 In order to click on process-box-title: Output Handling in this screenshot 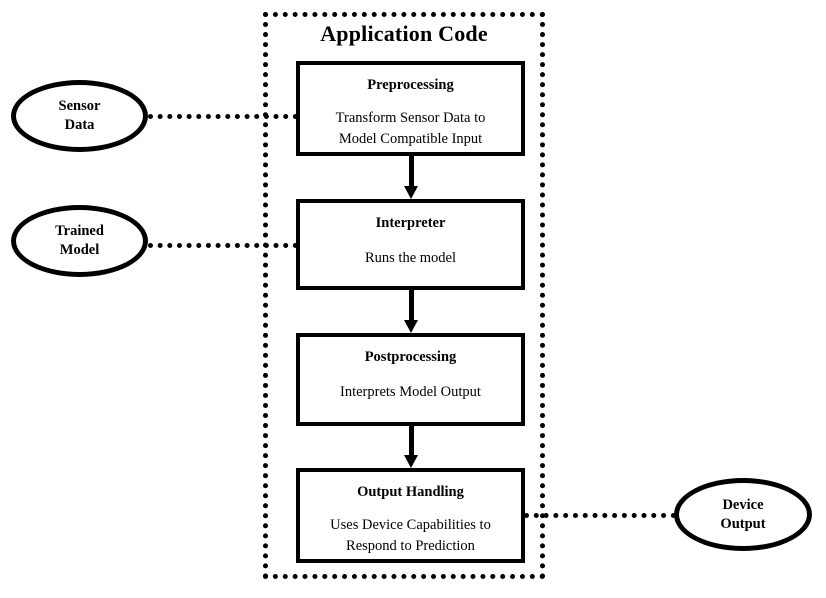, I will do `click(410, 492)`.